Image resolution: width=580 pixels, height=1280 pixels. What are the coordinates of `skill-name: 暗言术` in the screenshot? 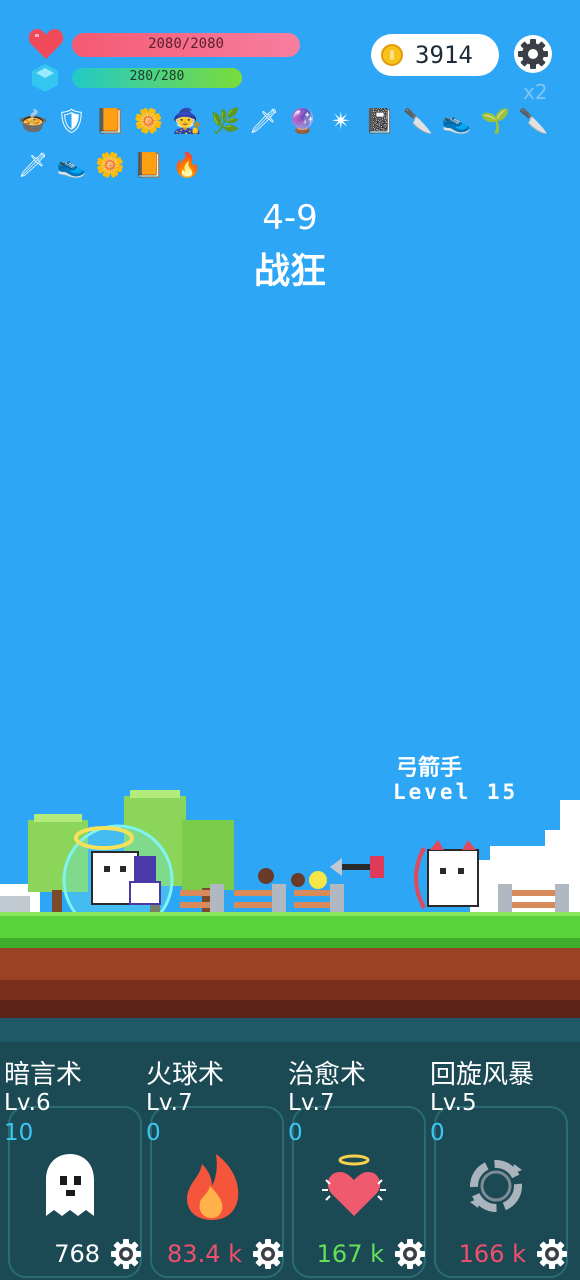 It's located at (43, 1075).